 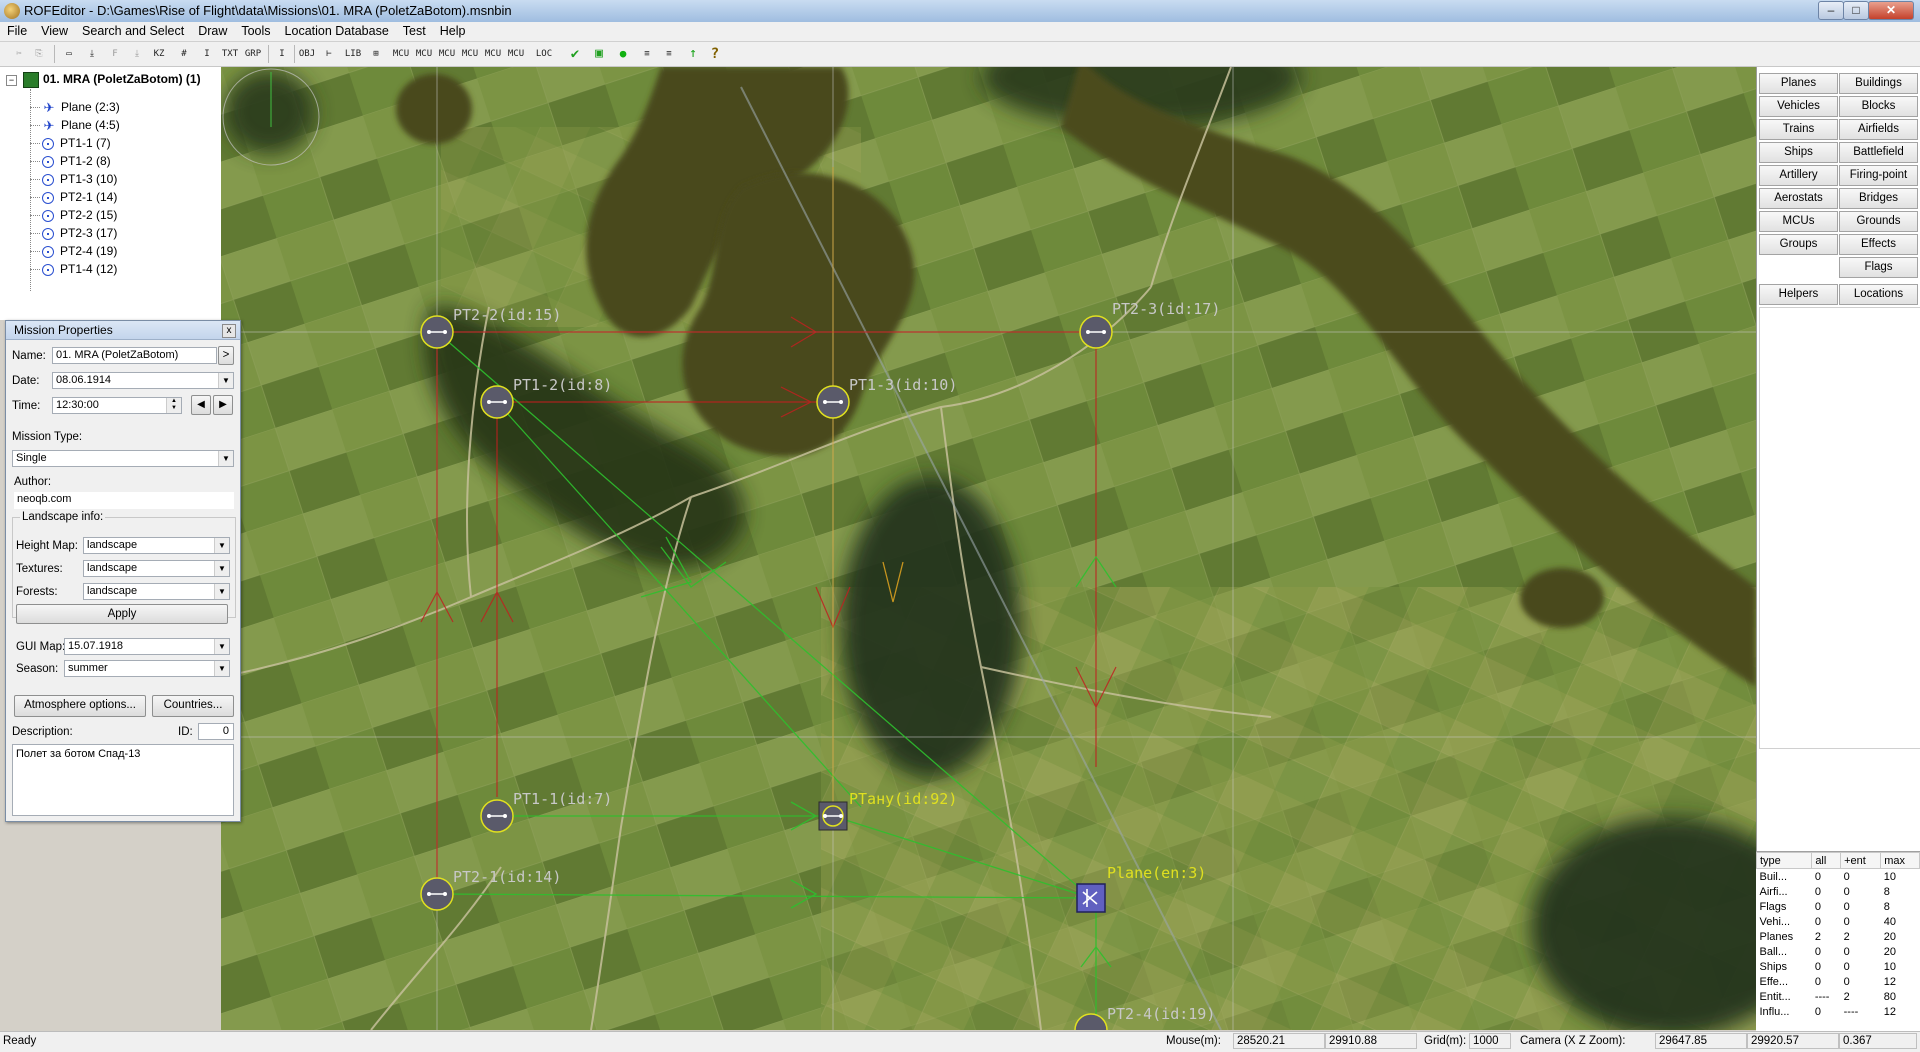 What do you see at coordinates (1798, 221) in the screenshot?
I see `mcus-button: MCUs` at bounding box center [1798, 221].